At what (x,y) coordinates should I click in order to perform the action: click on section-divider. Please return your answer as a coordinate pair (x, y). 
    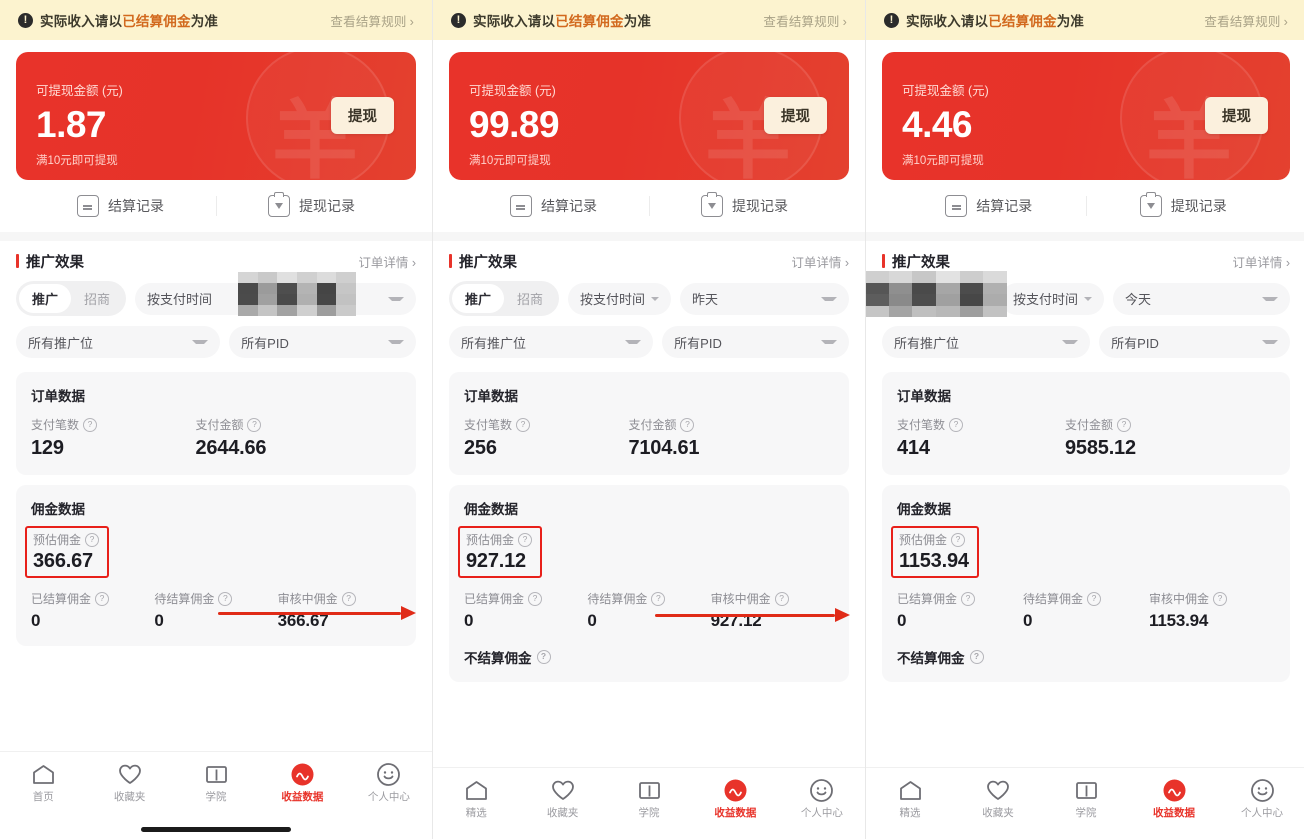
    Looking at the image, I should click on (649, 236).